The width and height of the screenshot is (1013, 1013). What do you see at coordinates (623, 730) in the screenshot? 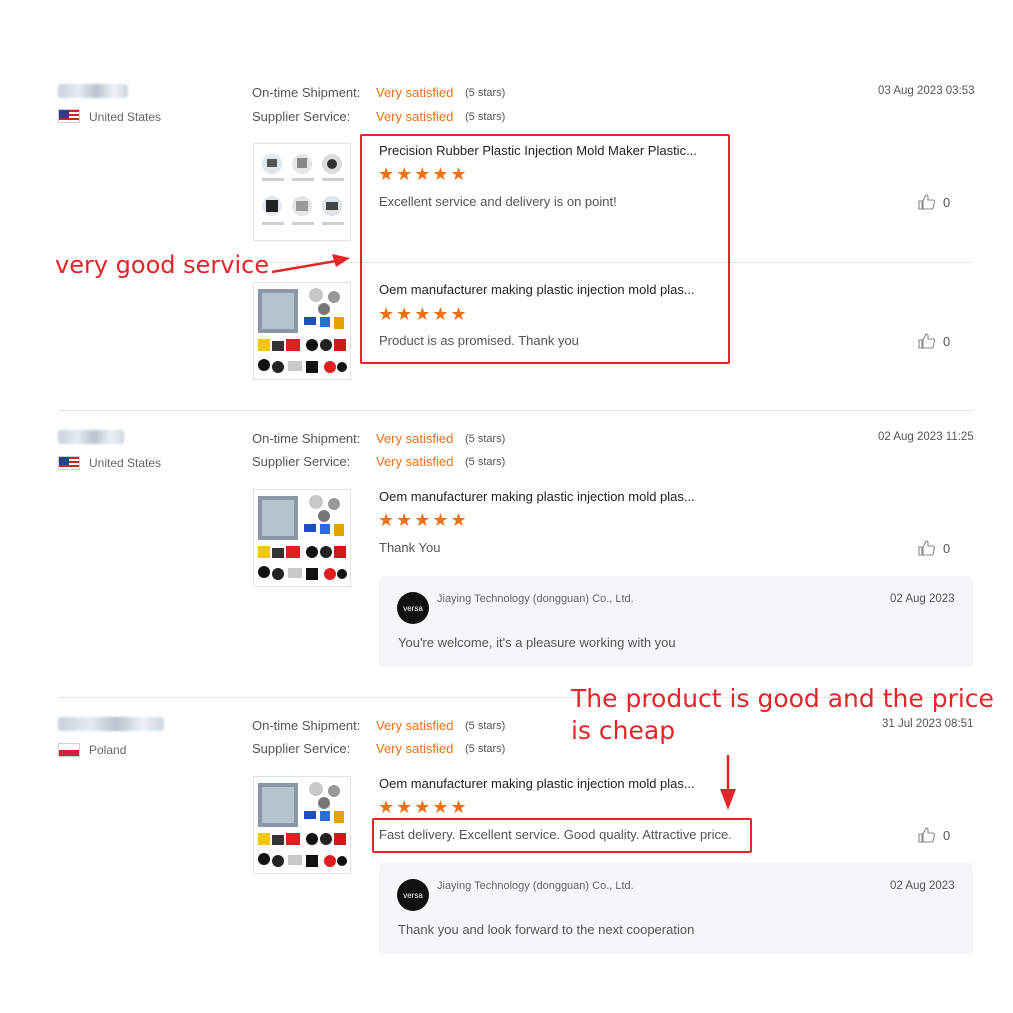
I see `annotation-product-text-line2: is cheap` at bounding box center [623, 730].